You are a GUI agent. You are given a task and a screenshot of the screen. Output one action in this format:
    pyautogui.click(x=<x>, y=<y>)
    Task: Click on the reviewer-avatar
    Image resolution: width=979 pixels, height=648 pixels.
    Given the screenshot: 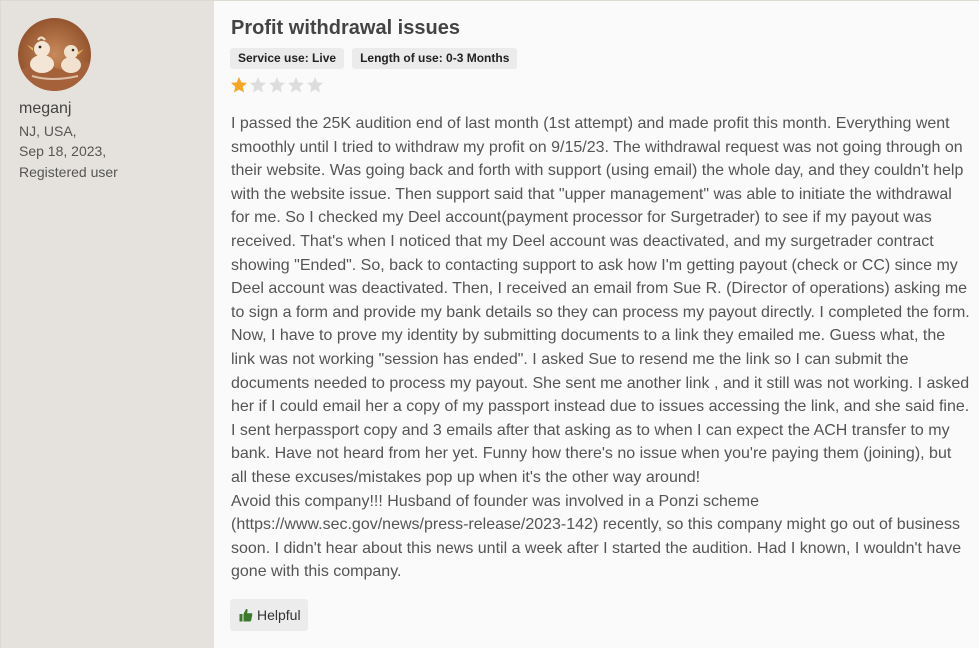 What is the action you would take?
    pyautogui.click(x=54, y=54)
    